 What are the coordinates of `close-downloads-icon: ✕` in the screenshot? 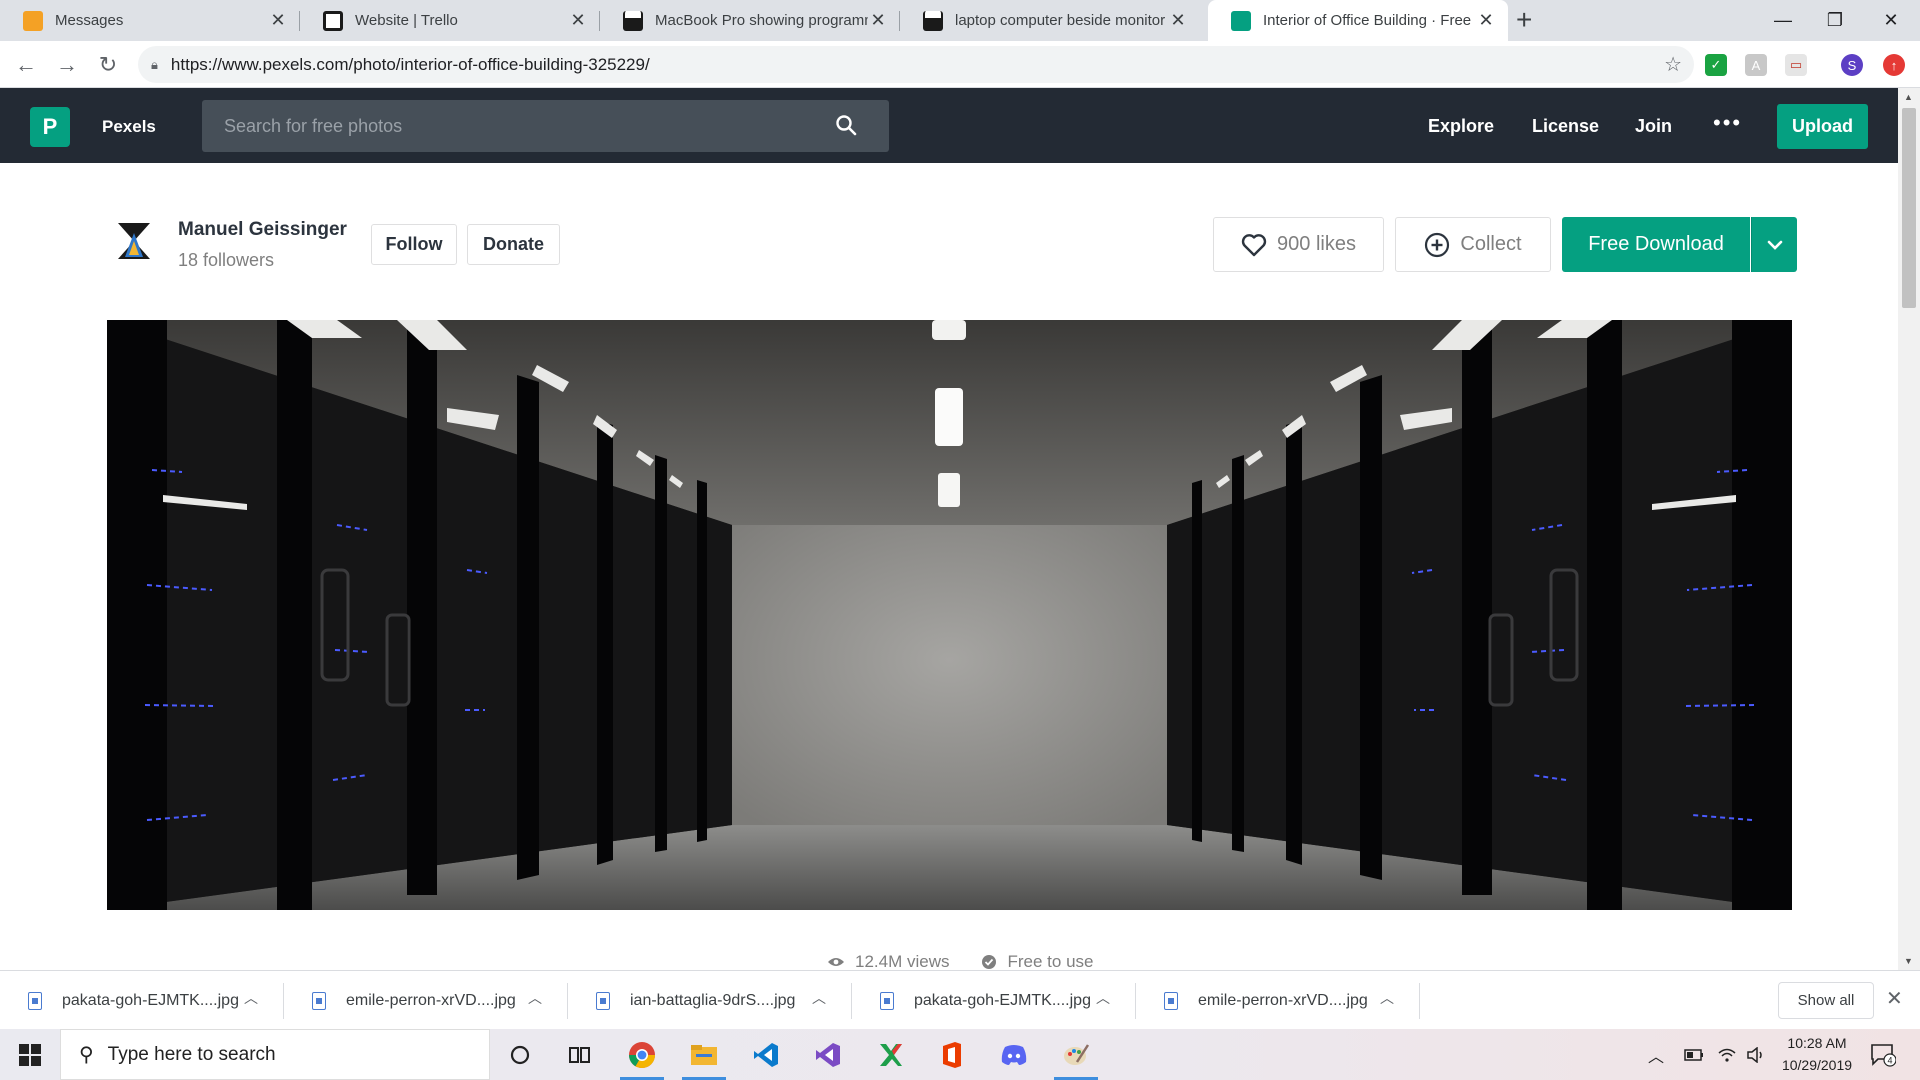 It's located at (1894, 998).